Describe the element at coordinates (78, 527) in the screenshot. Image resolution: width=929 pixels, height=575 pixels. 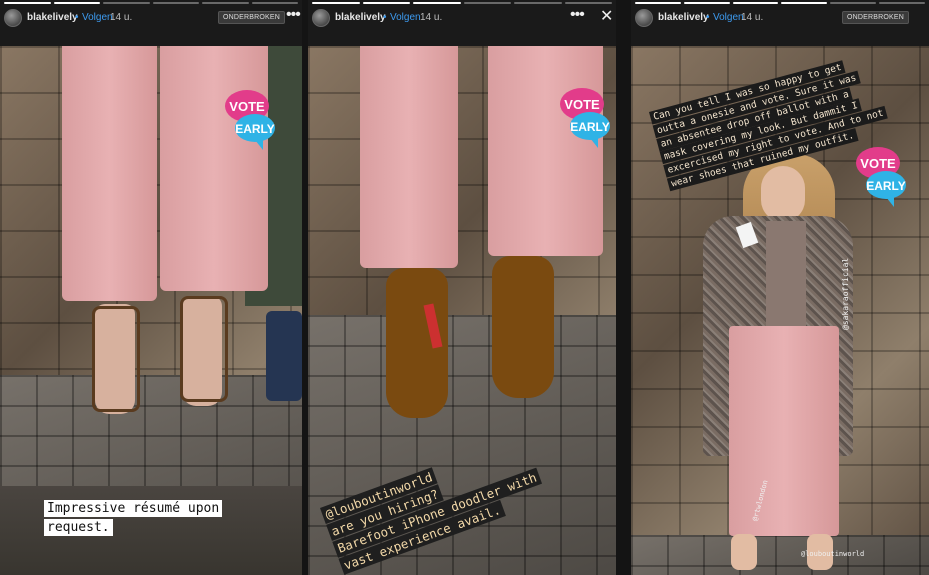
I see `caption-line: request.` at that location.